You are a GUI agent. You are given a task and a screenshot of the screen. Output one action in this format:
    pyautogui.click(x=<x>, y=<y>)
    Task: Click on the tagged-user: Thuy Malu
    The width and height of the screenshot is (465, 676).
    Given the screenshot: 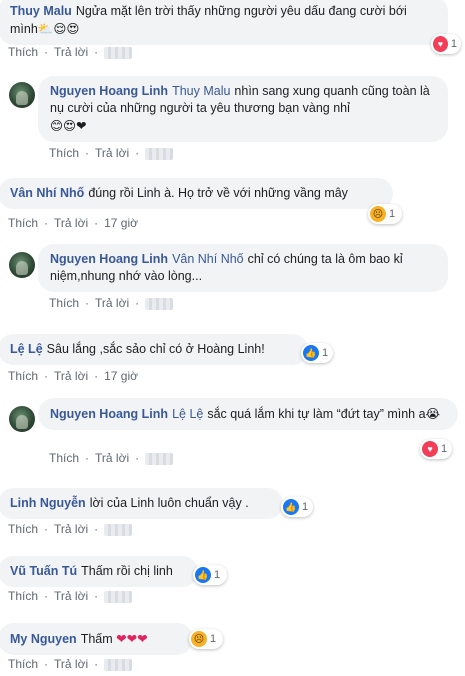 What is the action you would take?
    pyautogui.click(x=201, y=91)
    